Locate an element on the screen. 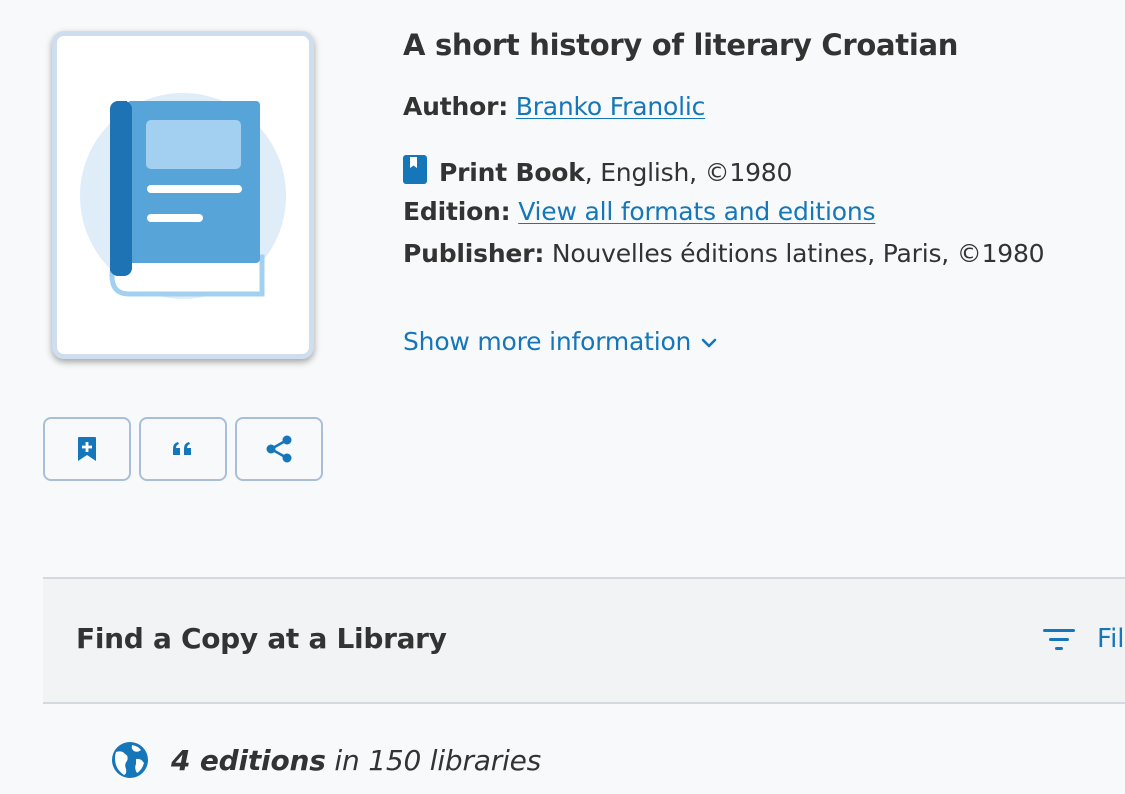  share-icon is located at coordinates (279, 449).